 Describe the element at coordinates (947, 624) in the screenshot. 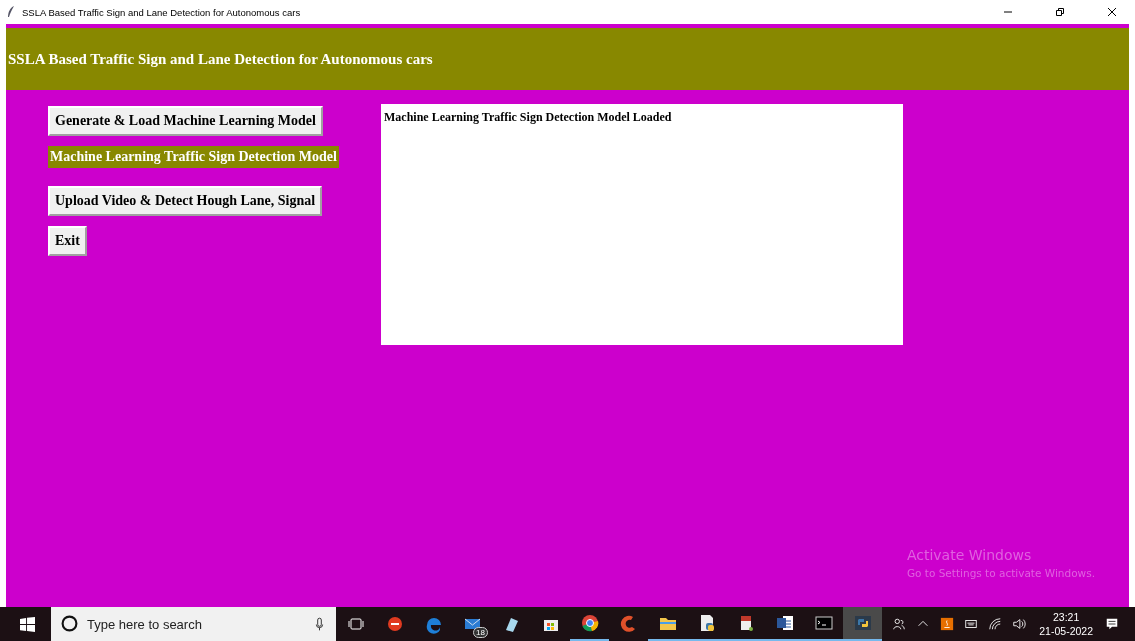

I see `java-icon` at that location.